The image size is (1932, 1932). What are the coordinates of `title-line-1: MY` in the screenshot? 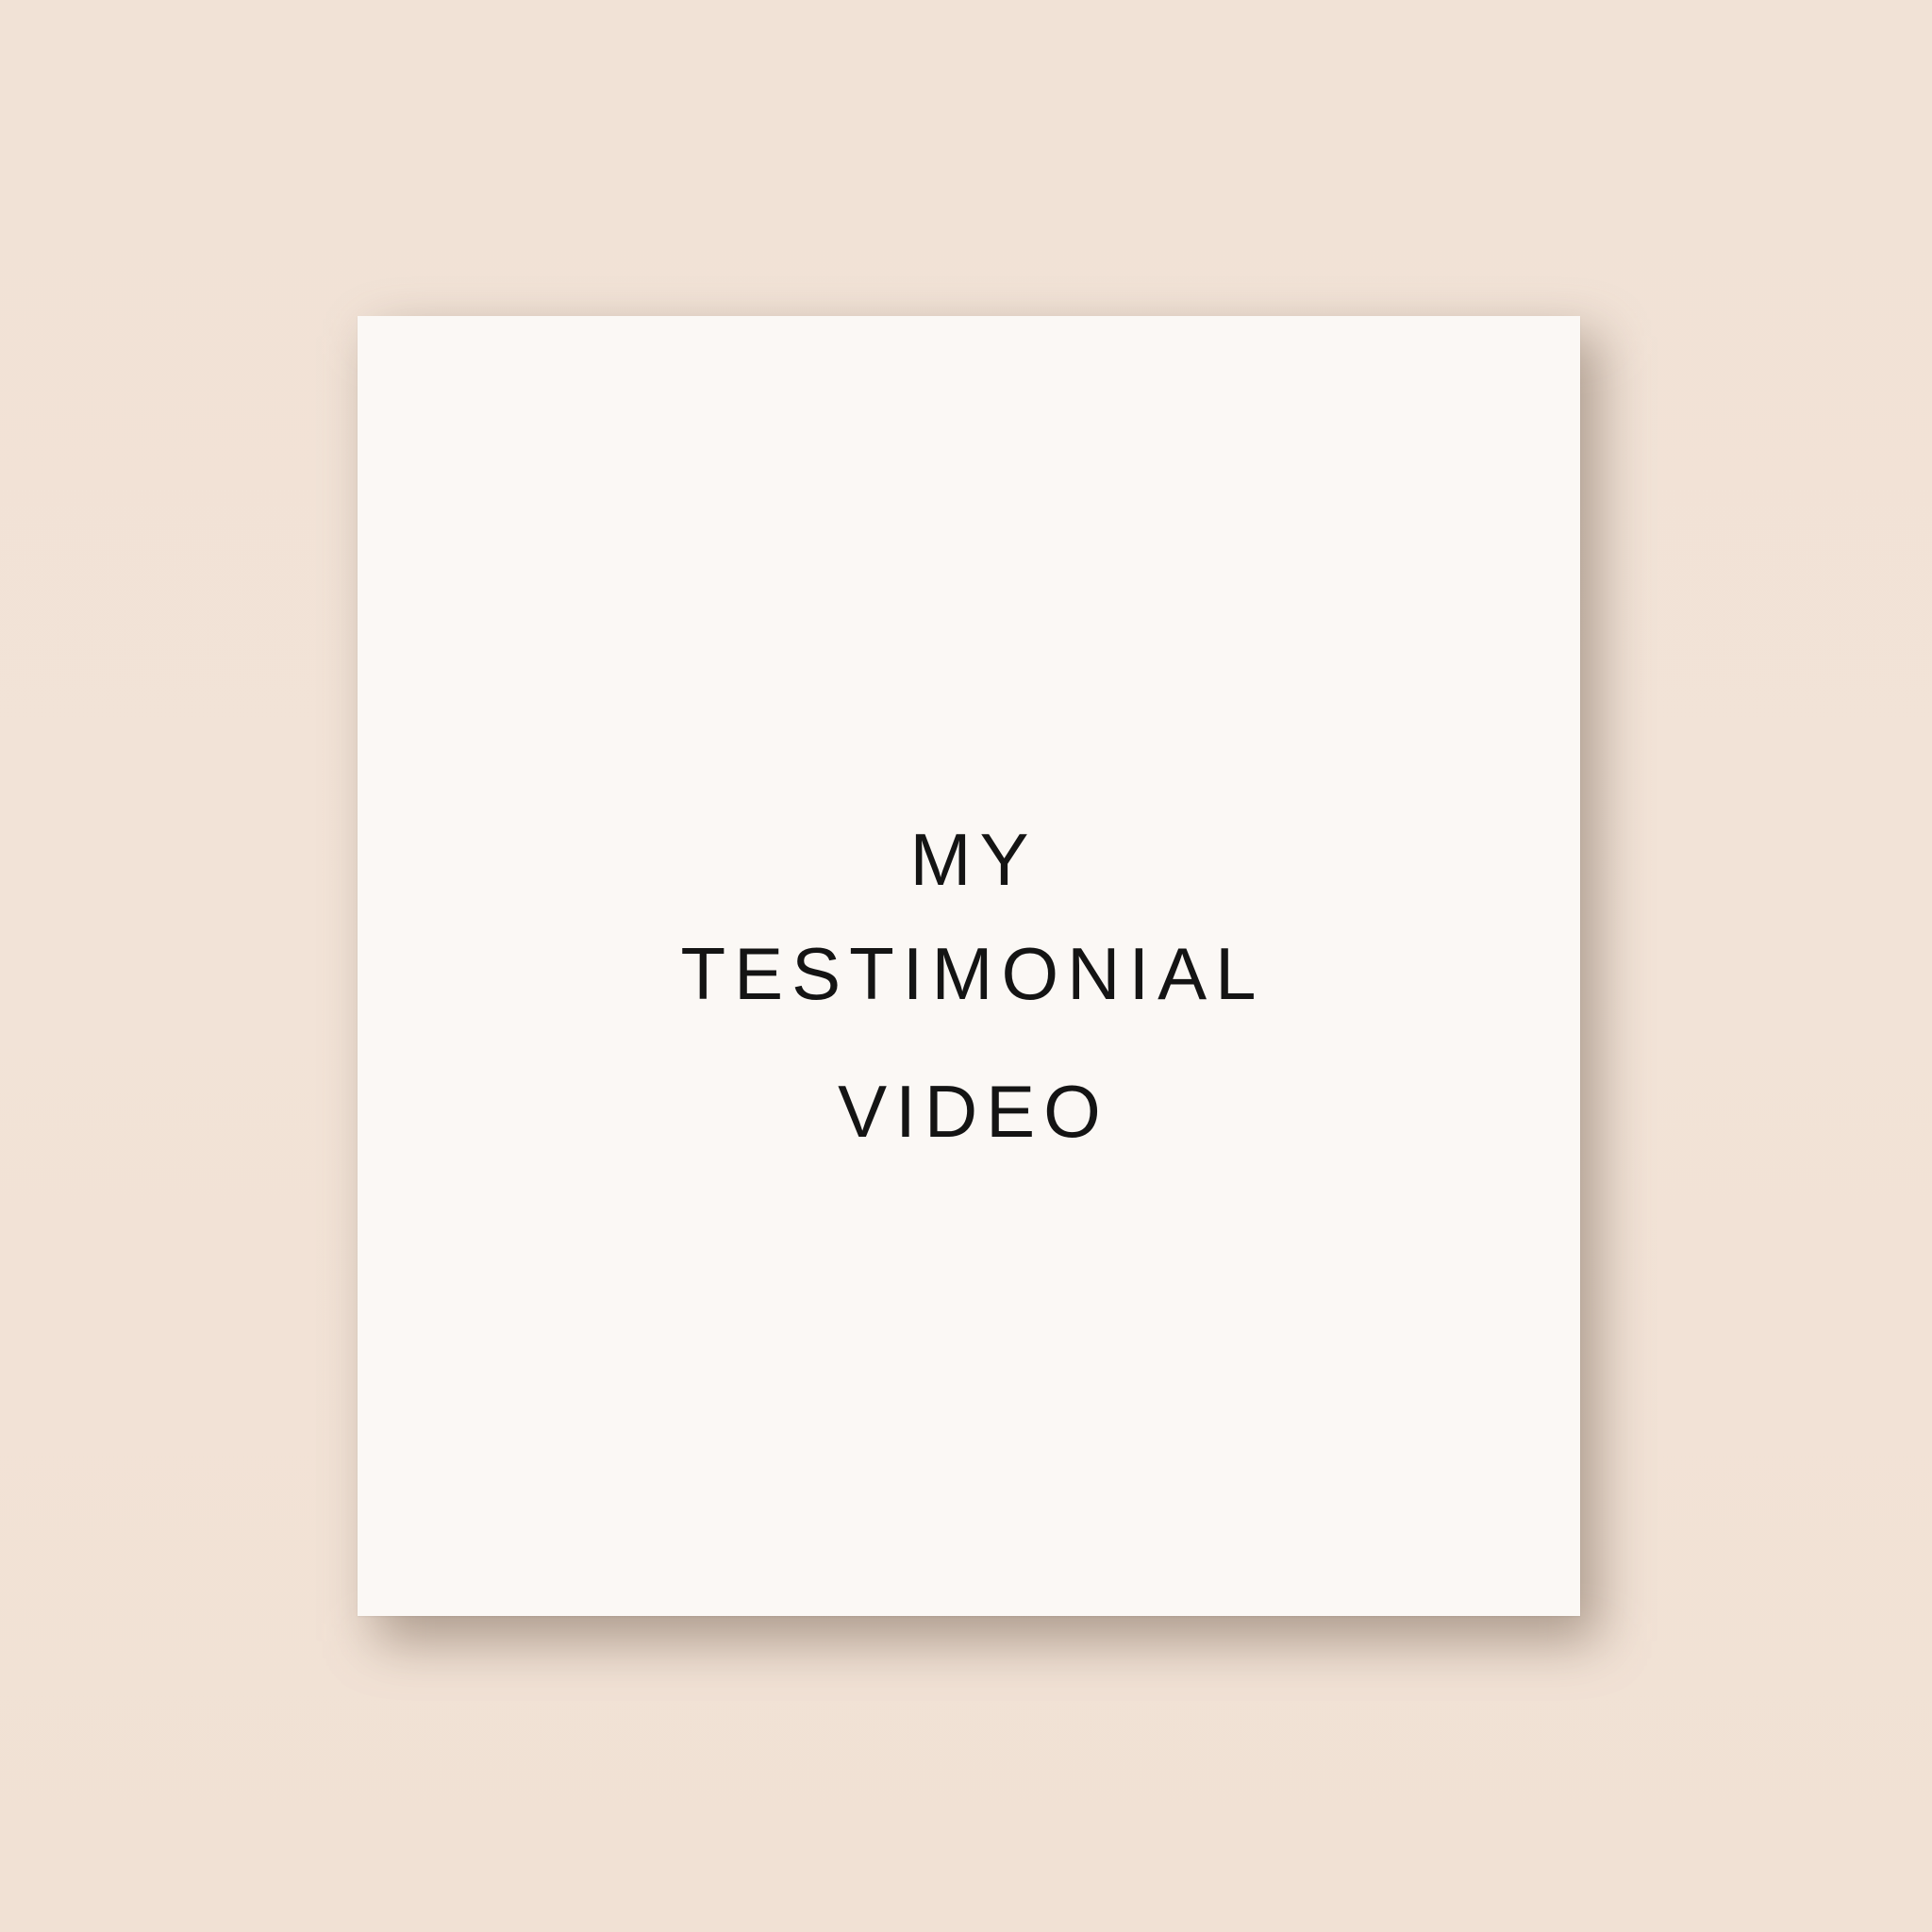 It's located at (974, 860).